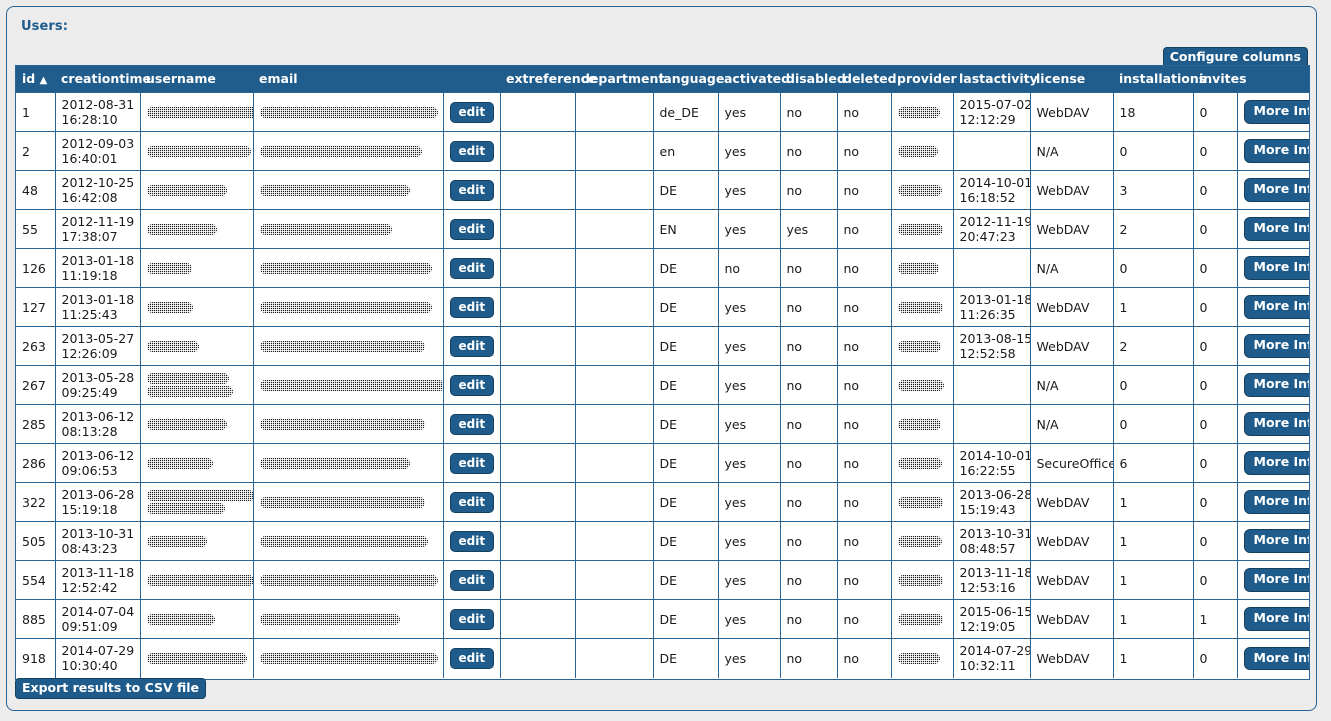  I want to click on column-header-invites: invites, so click(1220, 79).